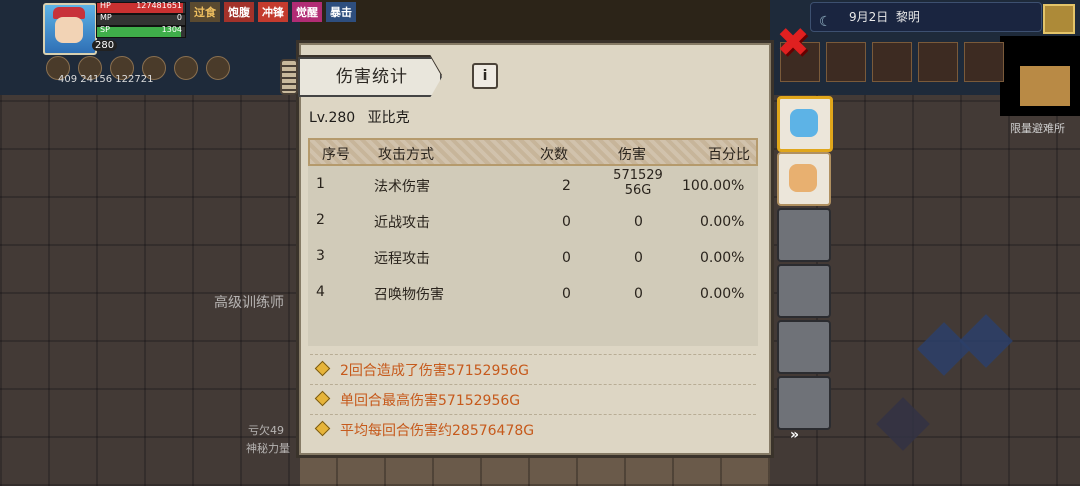  Describe the element at coordinates (435, 371) in the screenshot. I see `summary-text: 2回合造成了伤害57152956G` at that location.